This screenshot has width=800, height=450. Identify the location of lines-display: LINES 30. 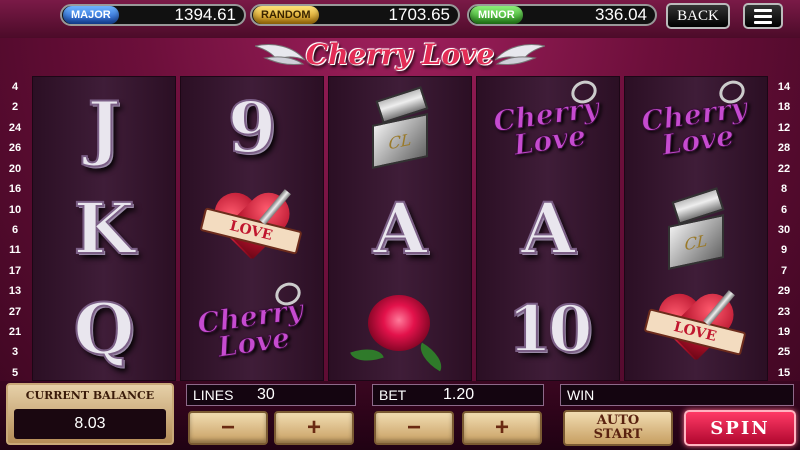
(271, 395).